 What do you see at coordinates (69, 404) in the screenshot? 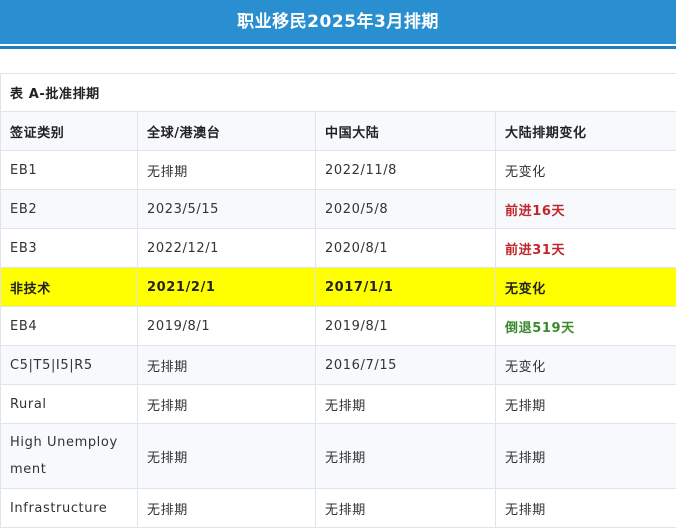
I see `category-cell: Rural` at bounding box center [69, 404].